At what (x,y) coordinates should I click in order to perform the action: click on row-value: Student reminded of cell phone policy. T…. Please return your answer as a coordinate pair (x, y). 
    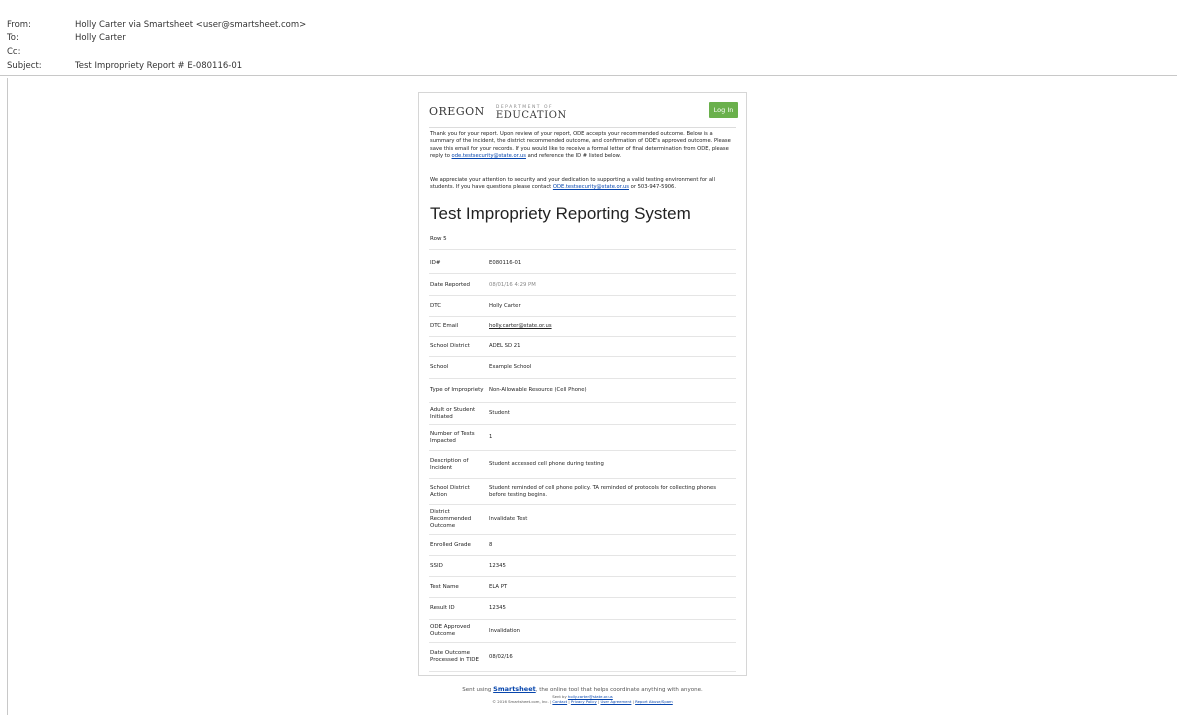
    Looking at the image, I should click on (603, 491).